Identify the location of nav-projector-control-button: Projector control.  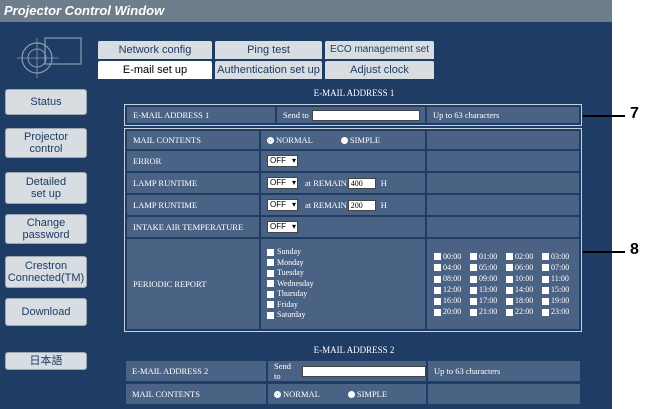
(46, 143).